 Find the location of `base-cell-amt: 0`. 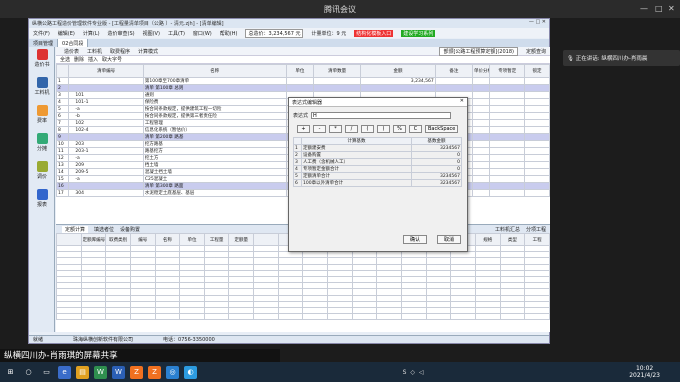

base-cell-amt: 0 is located at coordinates (436, 155).